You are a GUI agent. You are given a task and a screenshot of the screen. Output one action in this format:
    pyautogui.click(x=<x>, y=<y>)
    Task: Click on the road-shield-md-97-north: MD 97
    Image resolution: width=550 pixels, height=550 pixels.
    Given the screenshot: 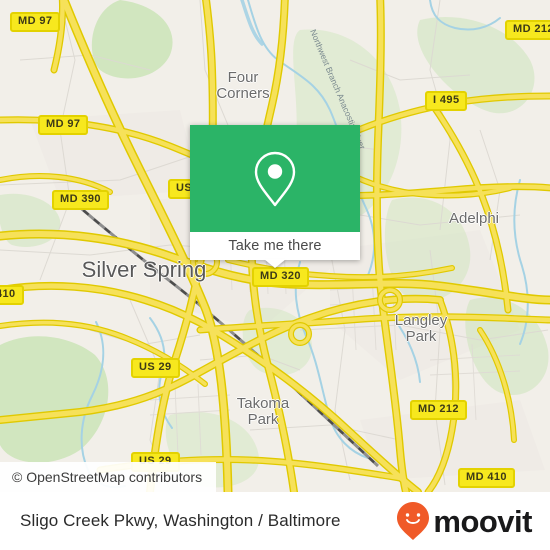 What is the action you would take?
    pyautogui.click(x=35, y=22)
    